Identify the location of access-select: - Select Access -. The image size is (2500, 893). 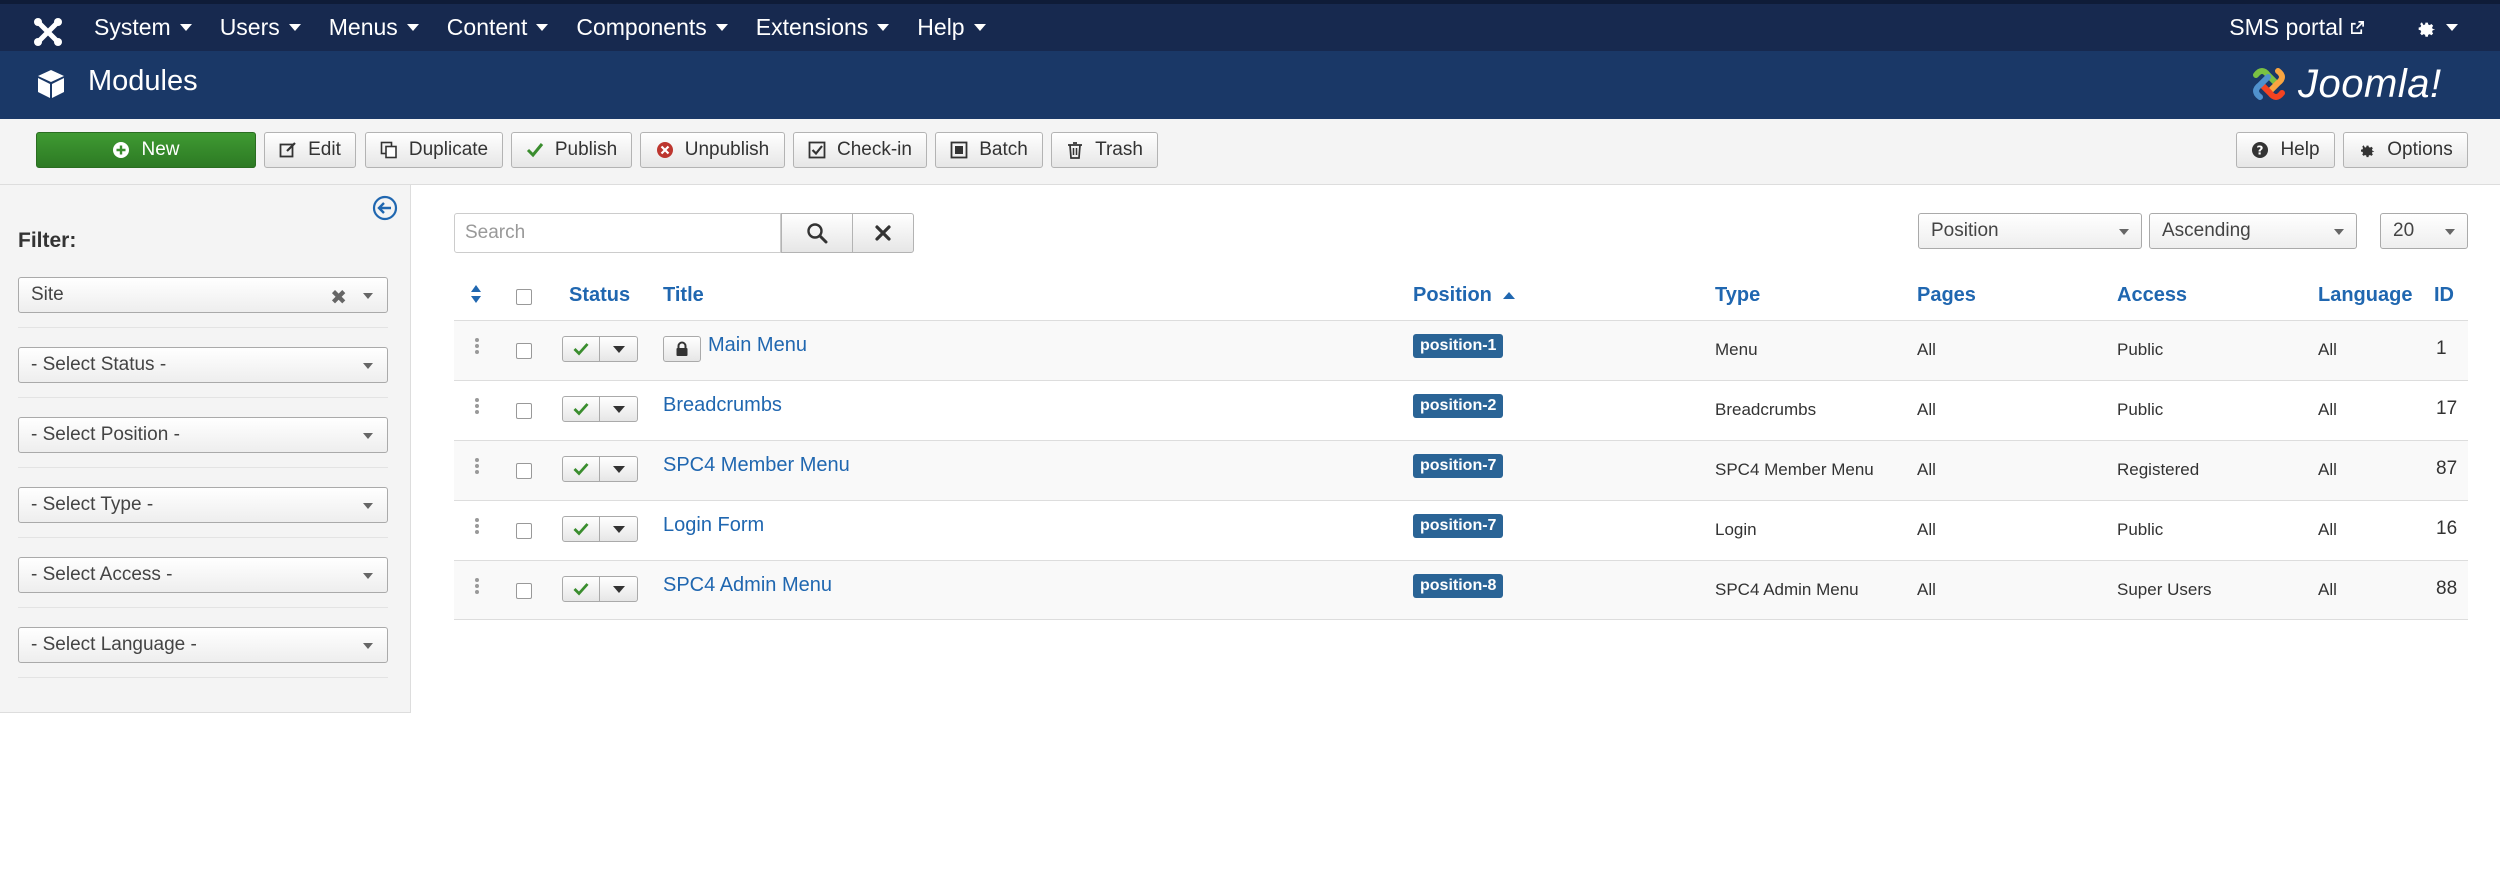
(203, 575).